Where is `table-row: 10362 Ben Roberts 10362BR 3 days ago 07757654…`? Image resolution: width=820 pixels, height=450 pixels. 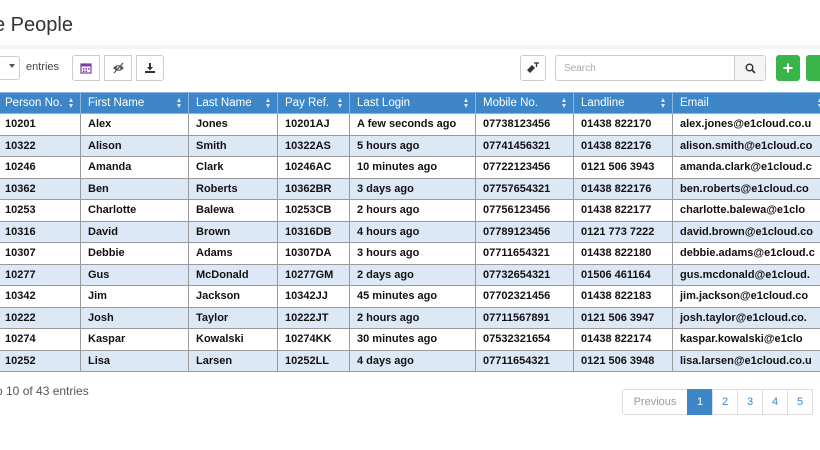
table-row: 10362 Ben Roberts 10362BR 3 days ago 07757654… is located at coordinates (410, 188).